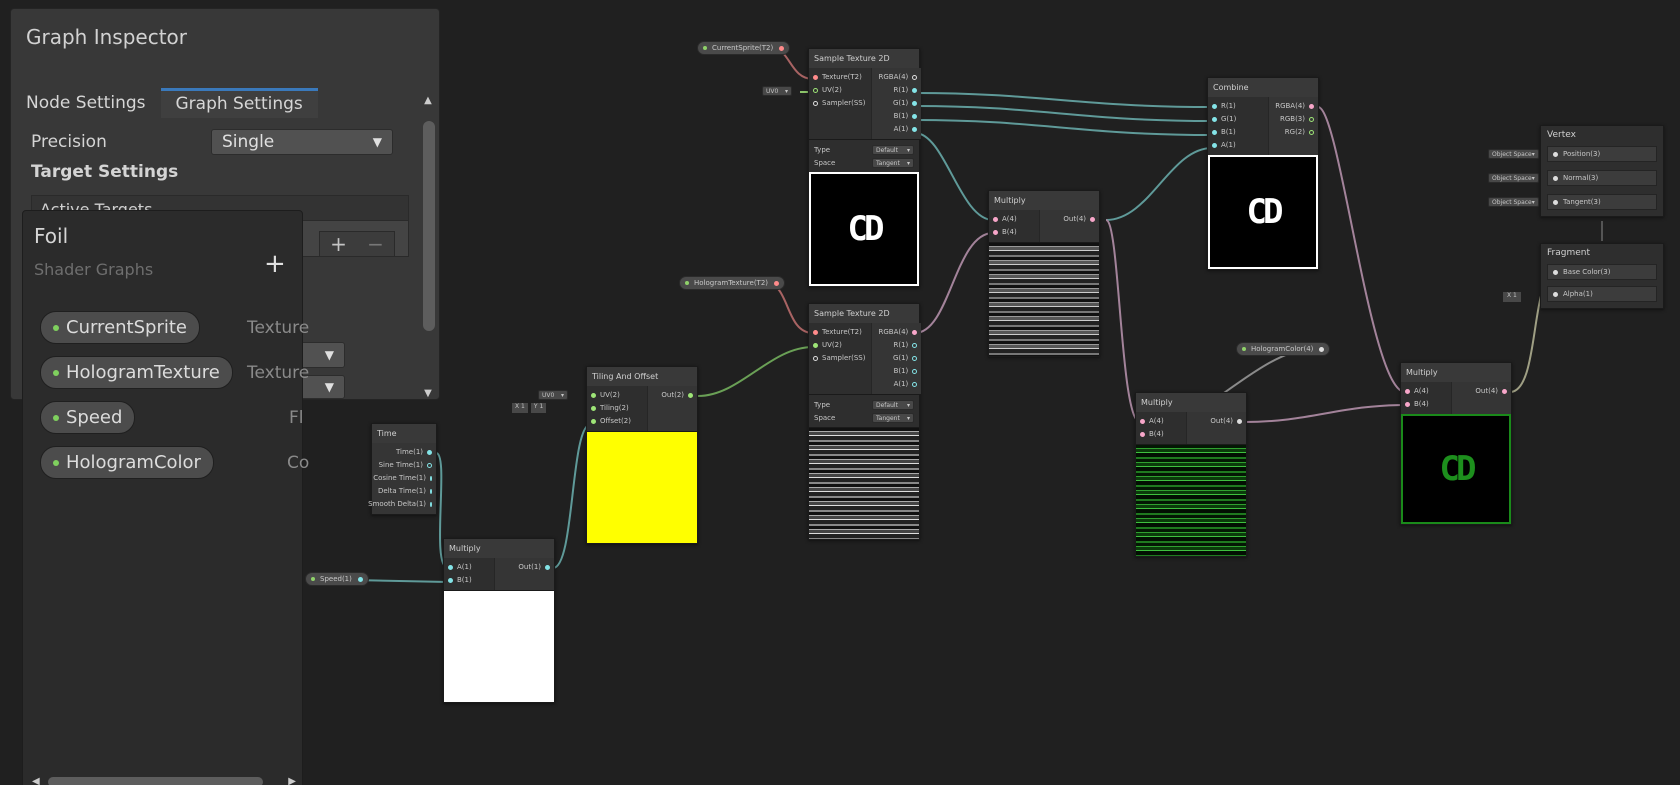 Image resolution: width=1680 pixels, height=785 pixels. I want to click on base-color-slot: Base Color(3), so click(1602, 272).